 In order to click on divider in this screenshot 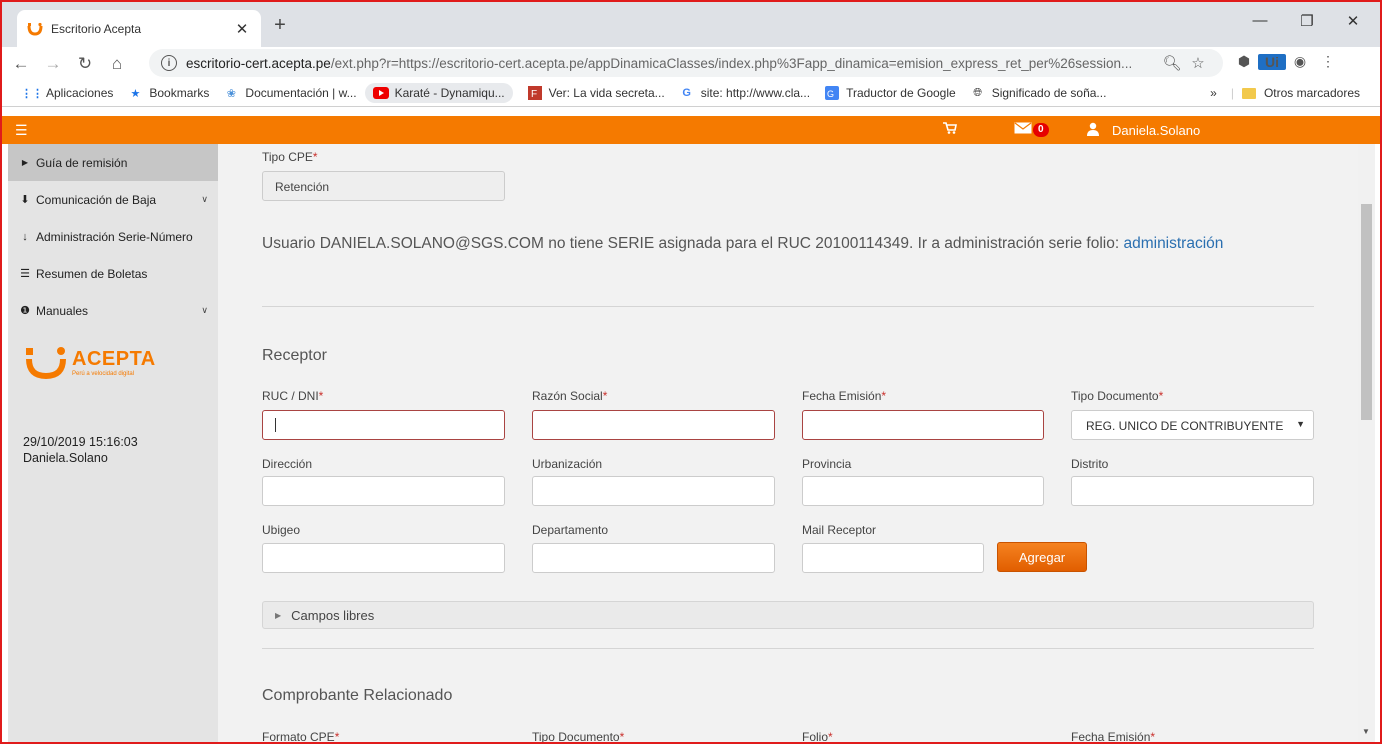, I will do `click(788, 648)`.